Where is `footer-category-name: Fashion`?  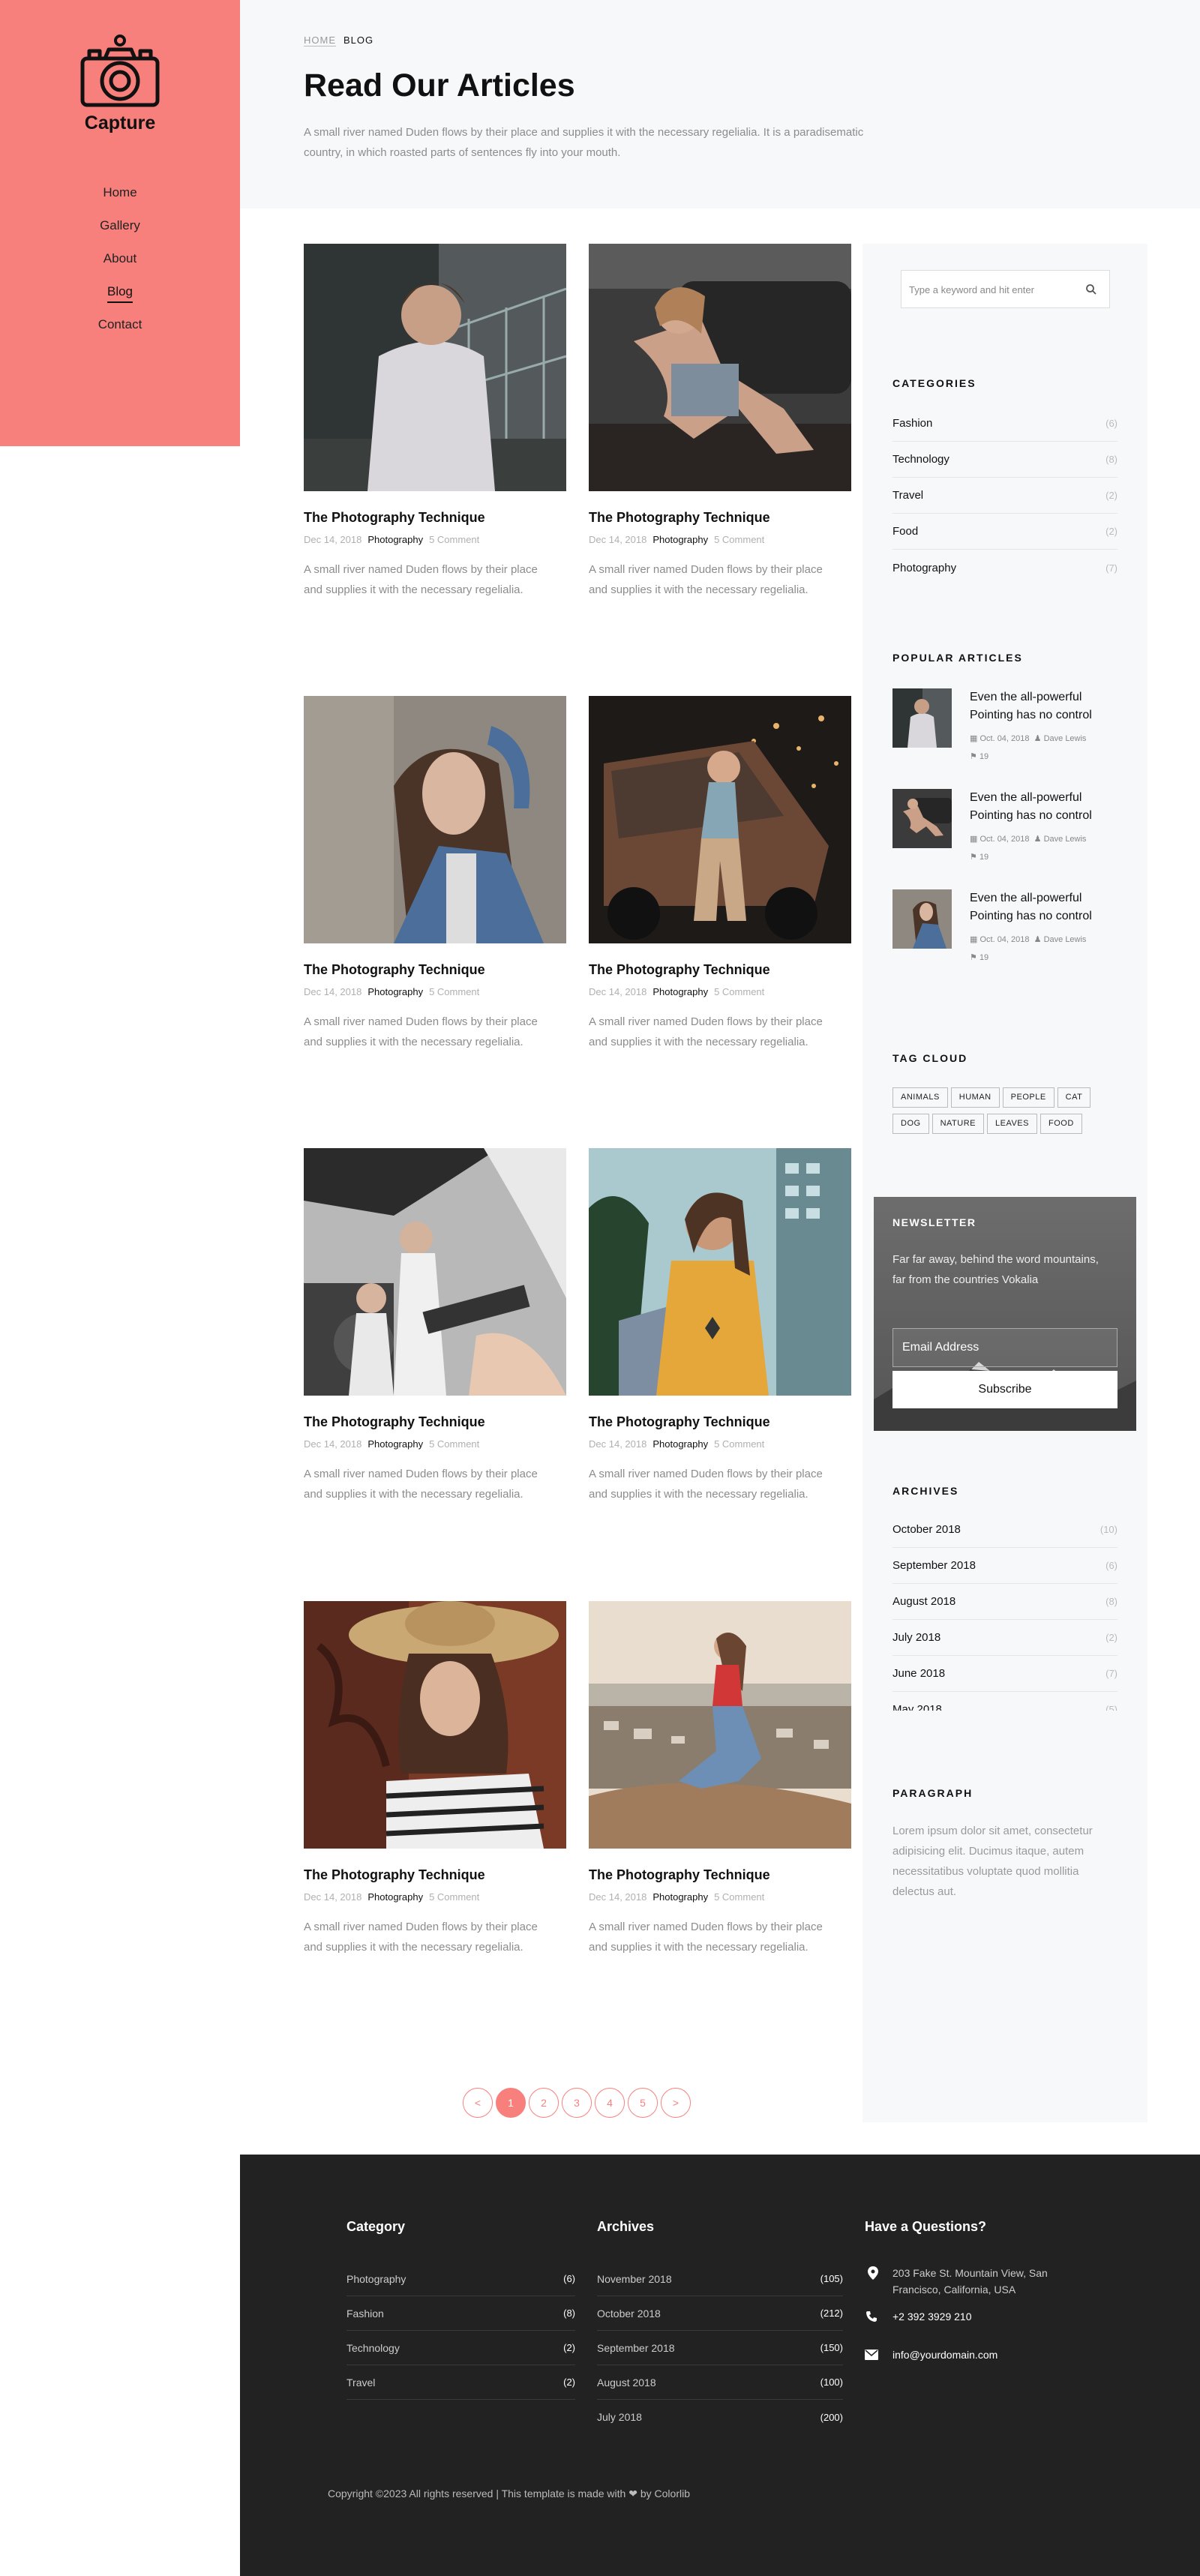
footer-category-name: Fashion is located at coordinates (365, 2314).